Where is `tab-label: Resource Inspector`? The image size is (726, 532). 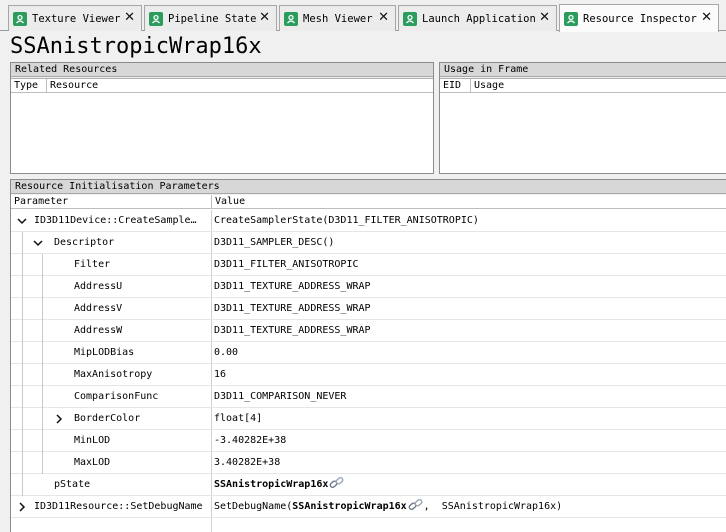
tab-label: Resource Inspector is located at coordinates (640, 18).